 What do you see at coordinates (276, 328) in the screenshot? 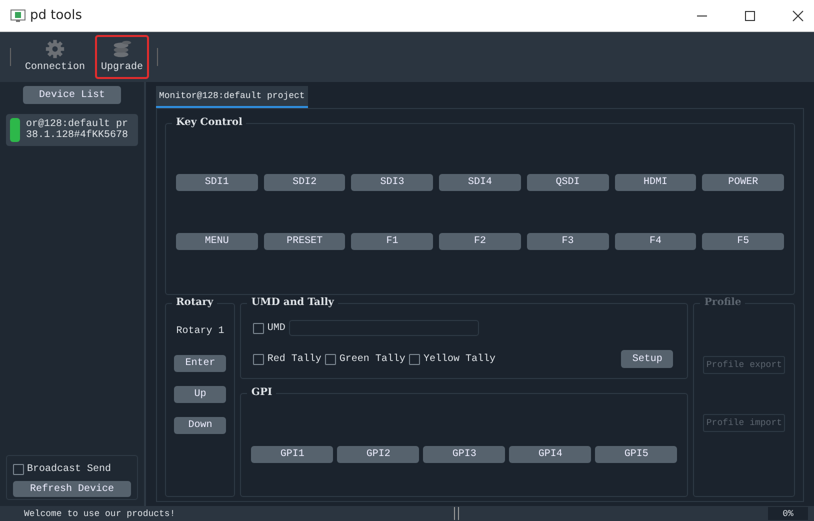
I see `checkbox-label: UMD` at bounding box center [276, 328].